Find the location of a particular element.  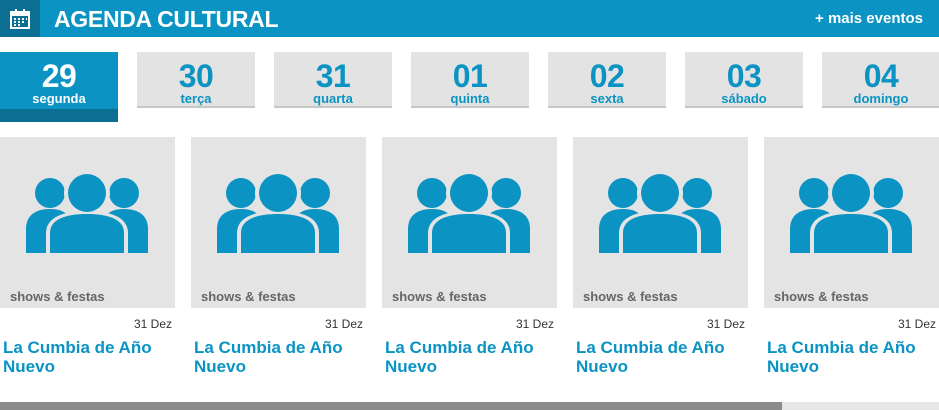

day-tab-30: 30 terça is located at coordinates (196, 80).